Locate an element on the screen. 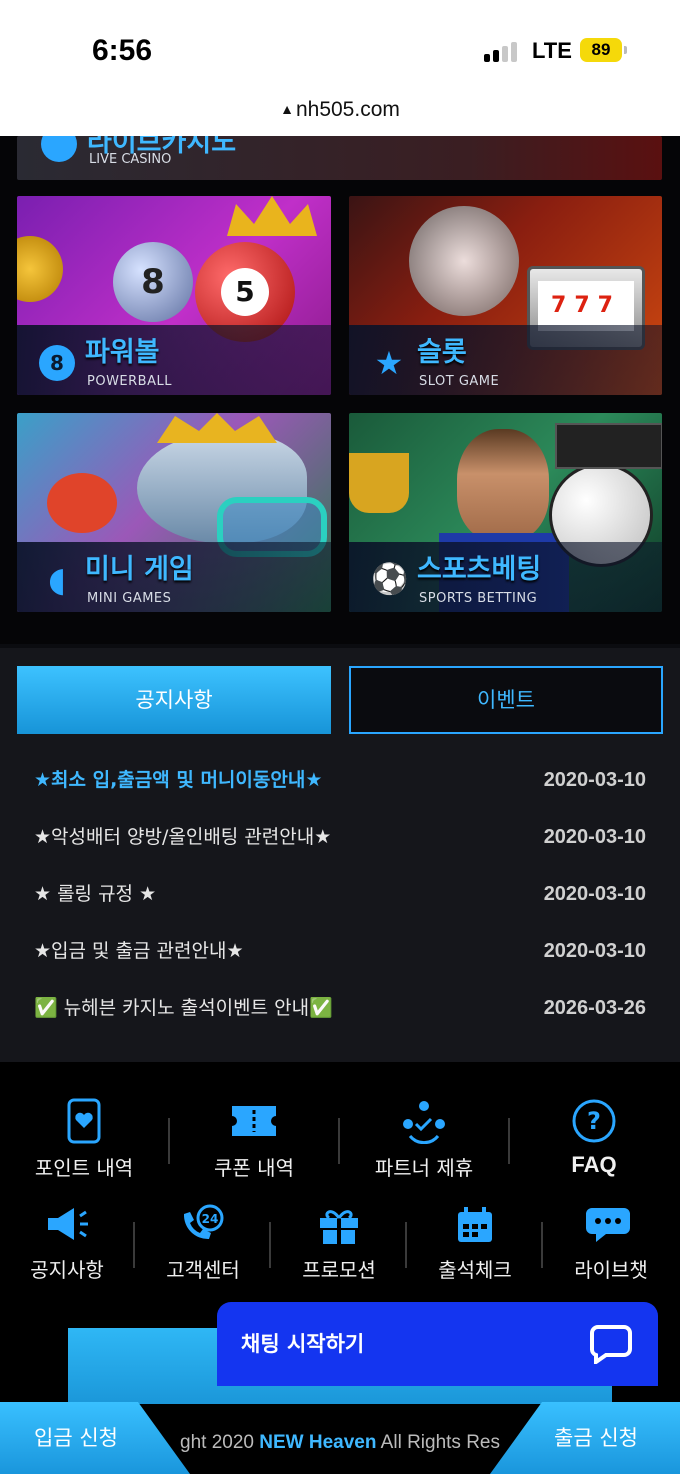  ball-8-decoration: 8 is located at coordinates (153, 282).